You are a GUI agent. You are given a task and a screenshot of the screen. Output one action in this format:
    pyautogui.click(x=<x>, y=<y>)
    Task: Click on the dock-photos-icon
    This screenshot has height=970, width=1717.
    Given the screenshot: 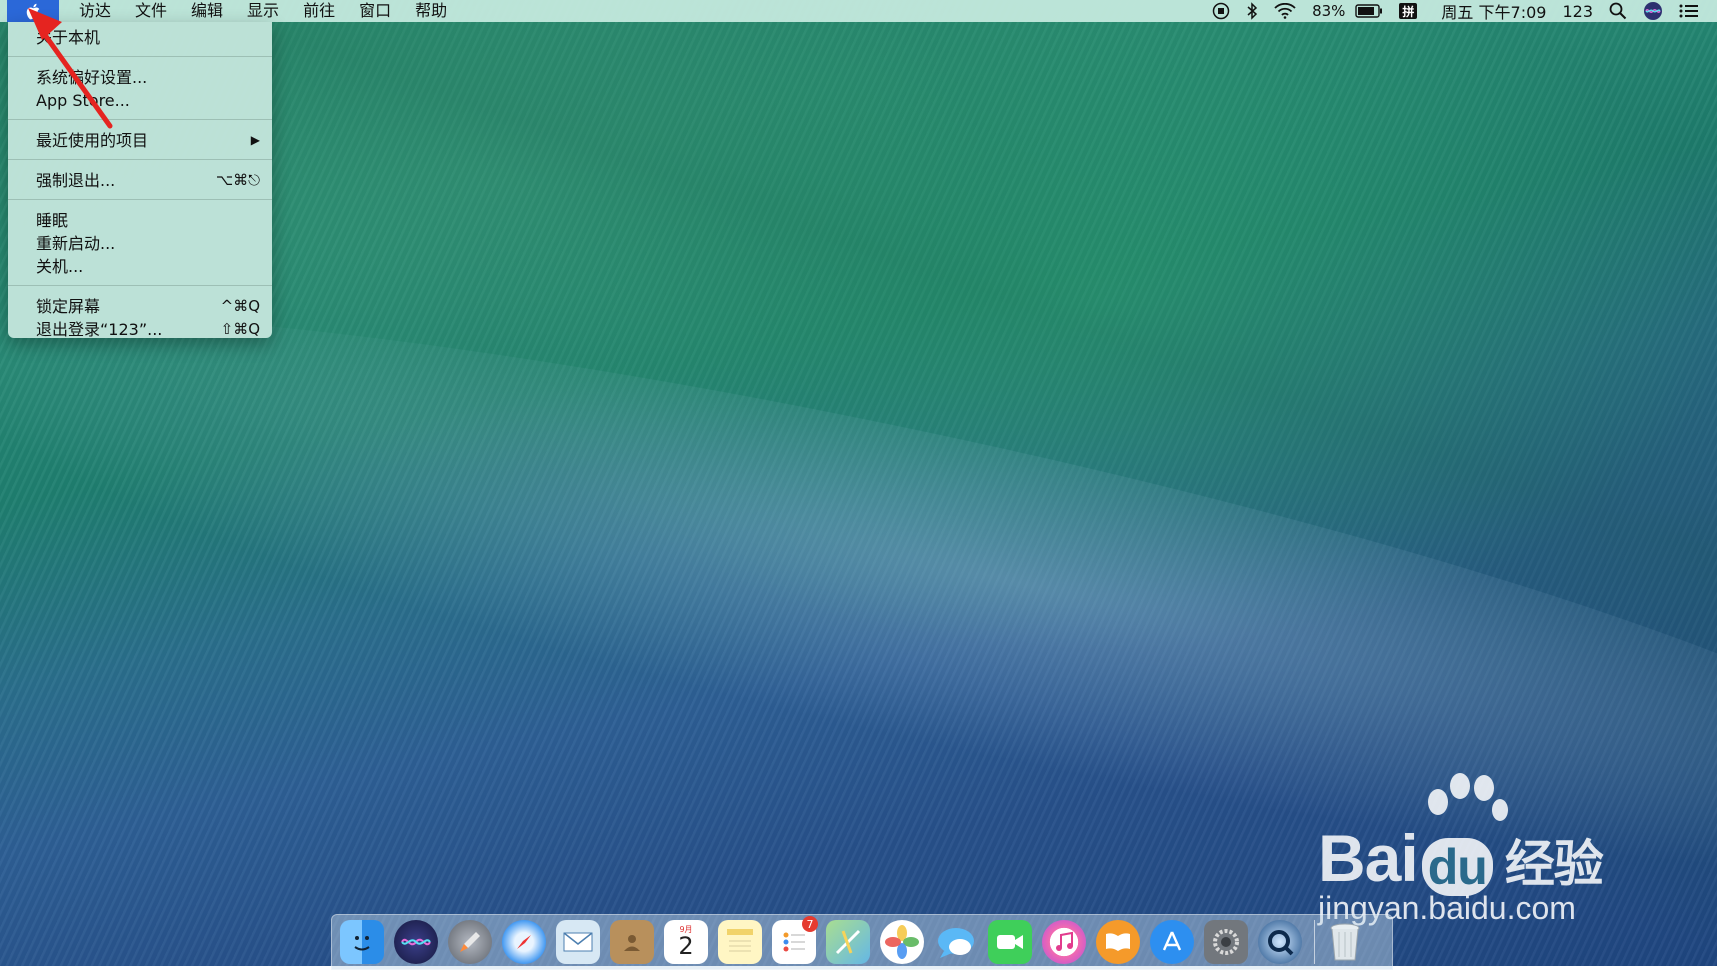 What is the action you would take?
    pyautogui.click(x=902, y=942)
    